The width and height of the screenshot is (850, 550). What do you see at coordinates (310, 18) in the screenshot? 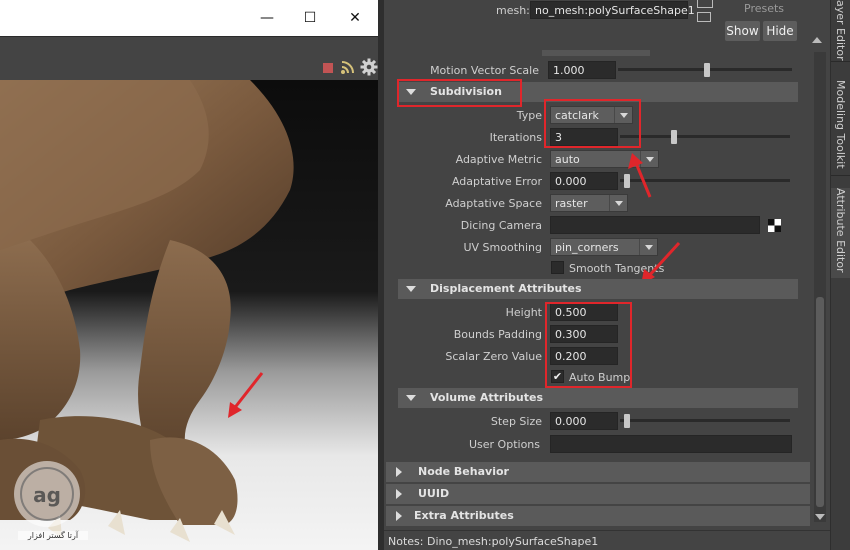
I see `maximize-icon: ☐` at bounding box center [310, 18].